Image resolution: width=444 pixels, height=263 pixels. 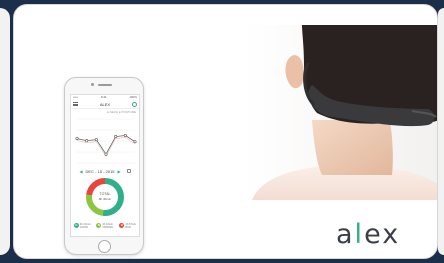 I want to click on previous-slide-card, so click(x=5, y=131).